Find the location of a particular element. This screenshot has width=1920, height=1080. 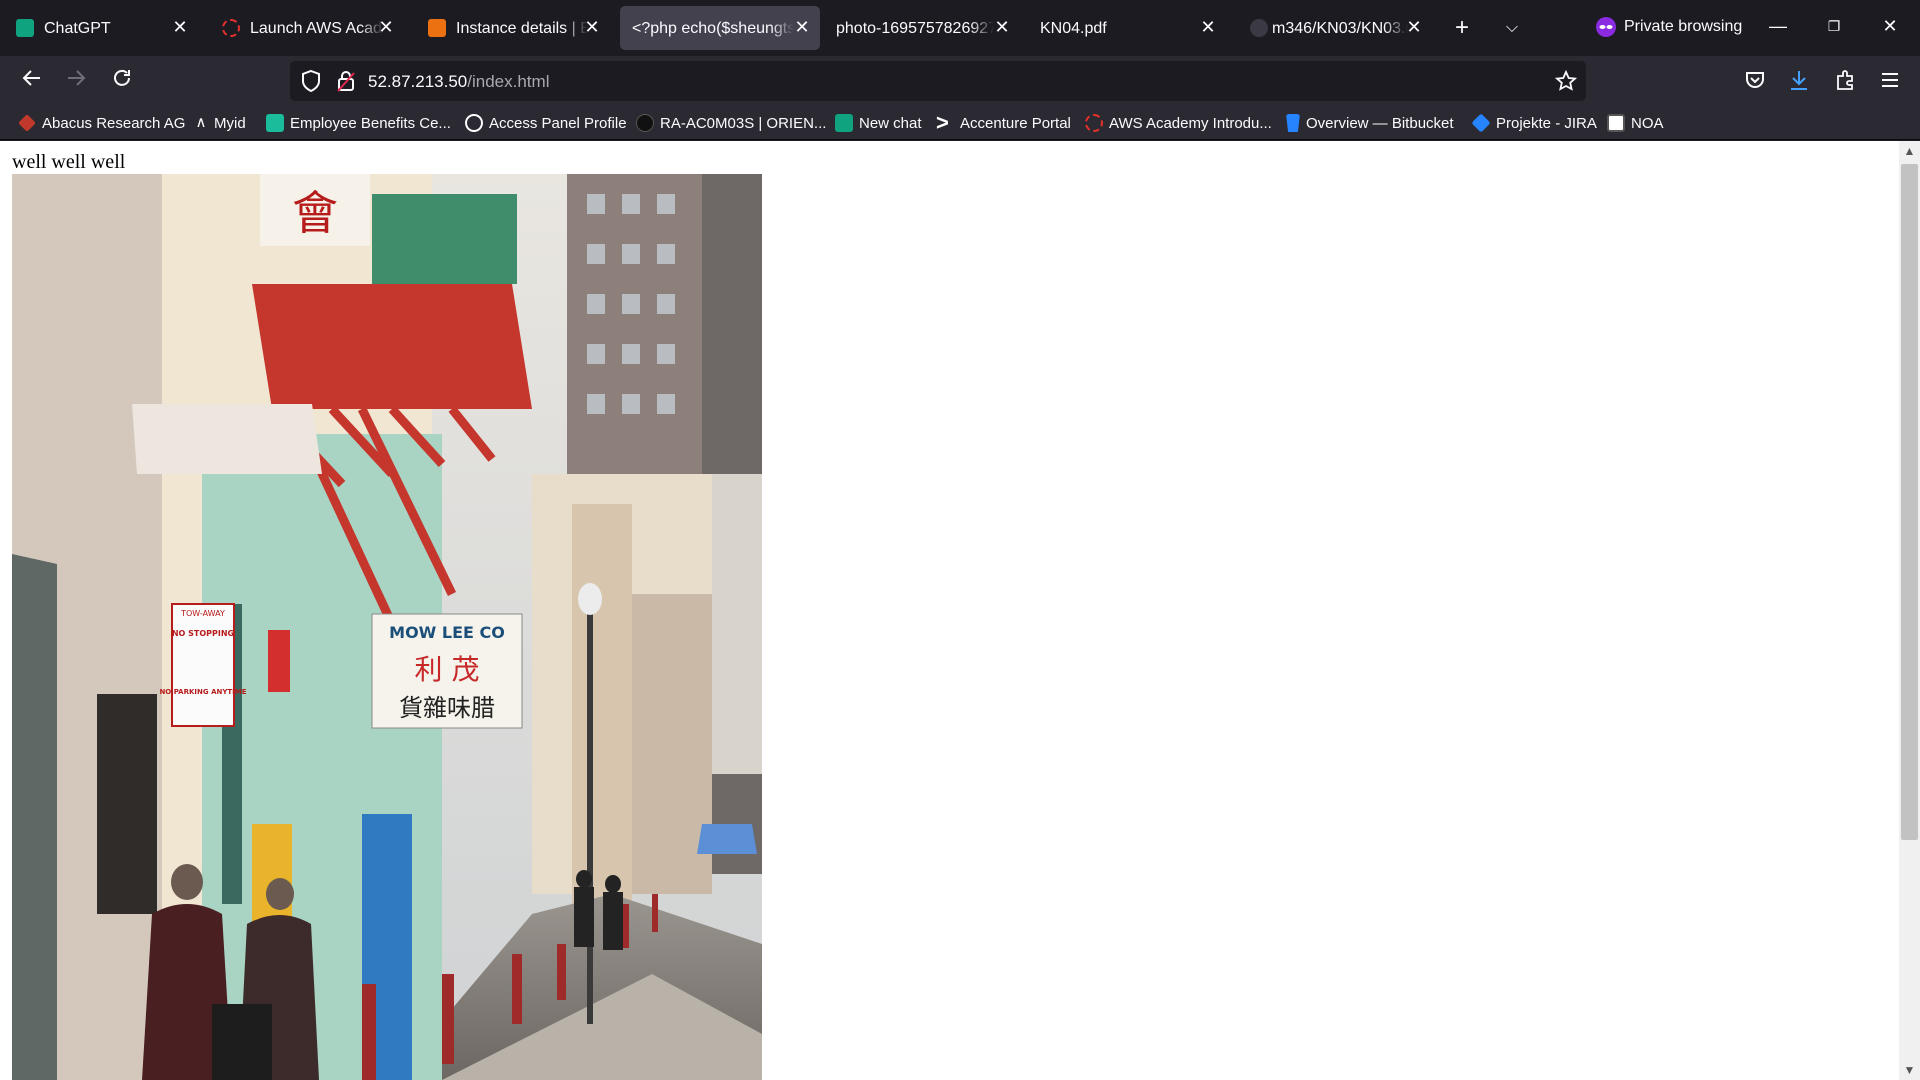

tab-title: m346/KN03/KN03.n is located at coordinates (1340, 29).